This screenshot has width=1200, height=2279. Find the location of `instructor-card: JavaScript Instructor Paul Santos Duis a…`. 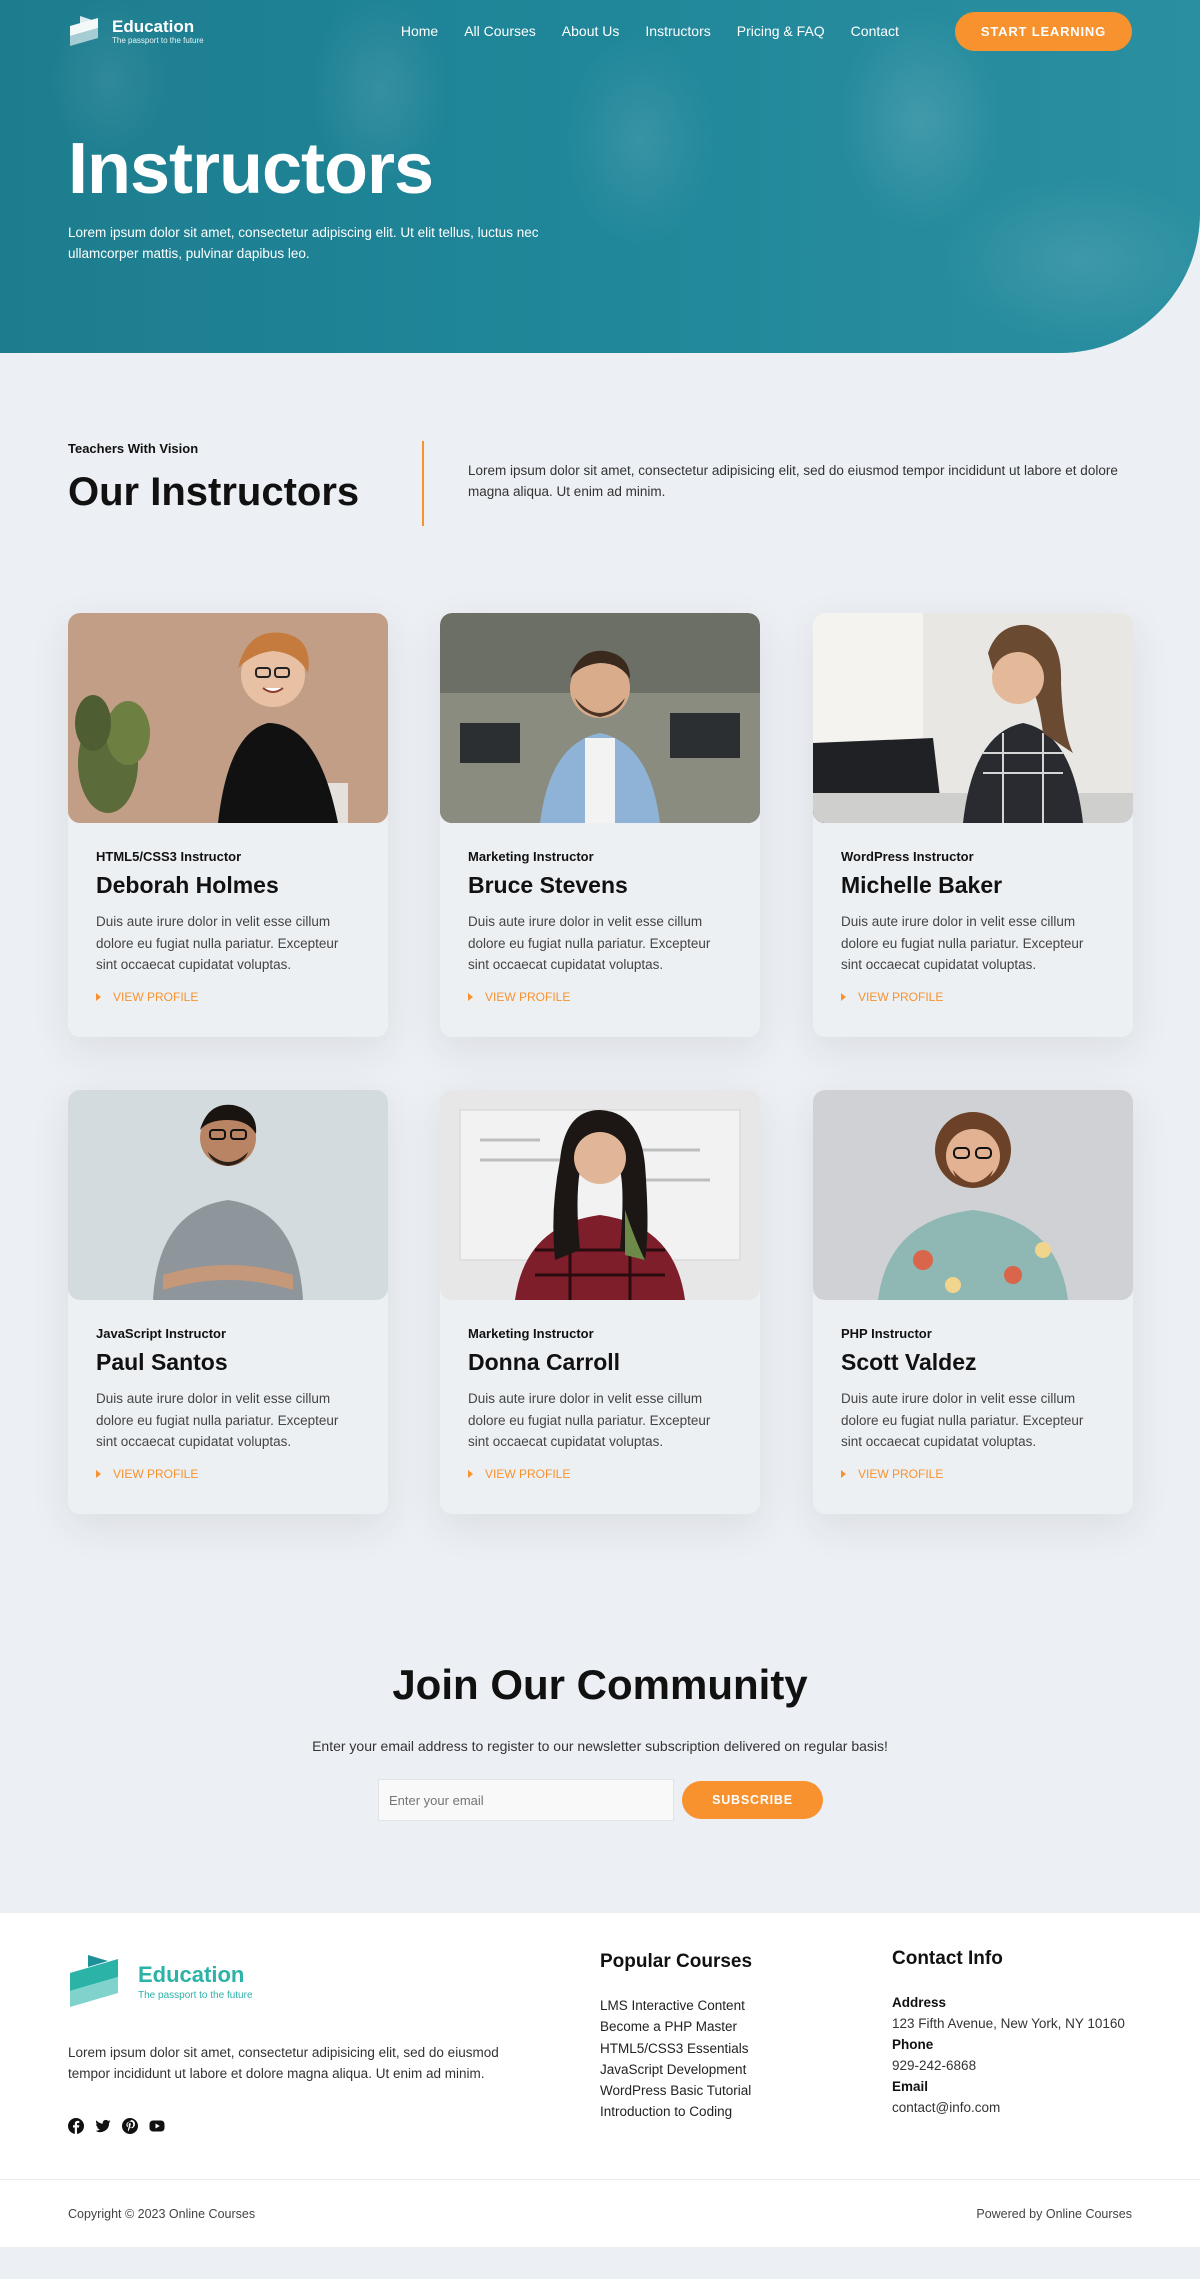

instructor-card: JavaScript Instructor Paul Santos Duis a… is located at coordinates (228, 1302).